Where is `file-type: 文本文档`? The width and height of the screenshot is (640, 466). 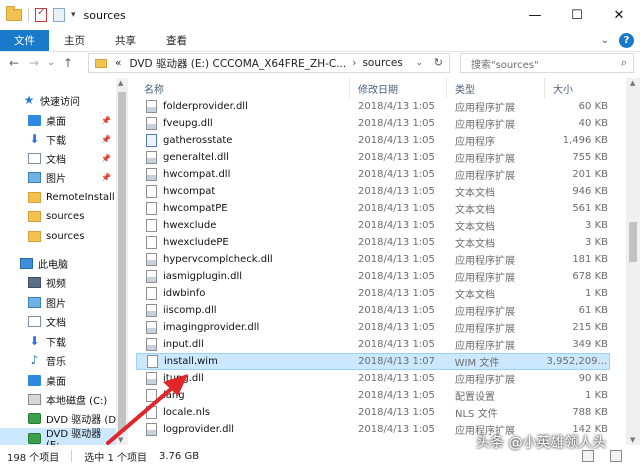
file-type: 文本文档 is located at coordinates (475, 244).